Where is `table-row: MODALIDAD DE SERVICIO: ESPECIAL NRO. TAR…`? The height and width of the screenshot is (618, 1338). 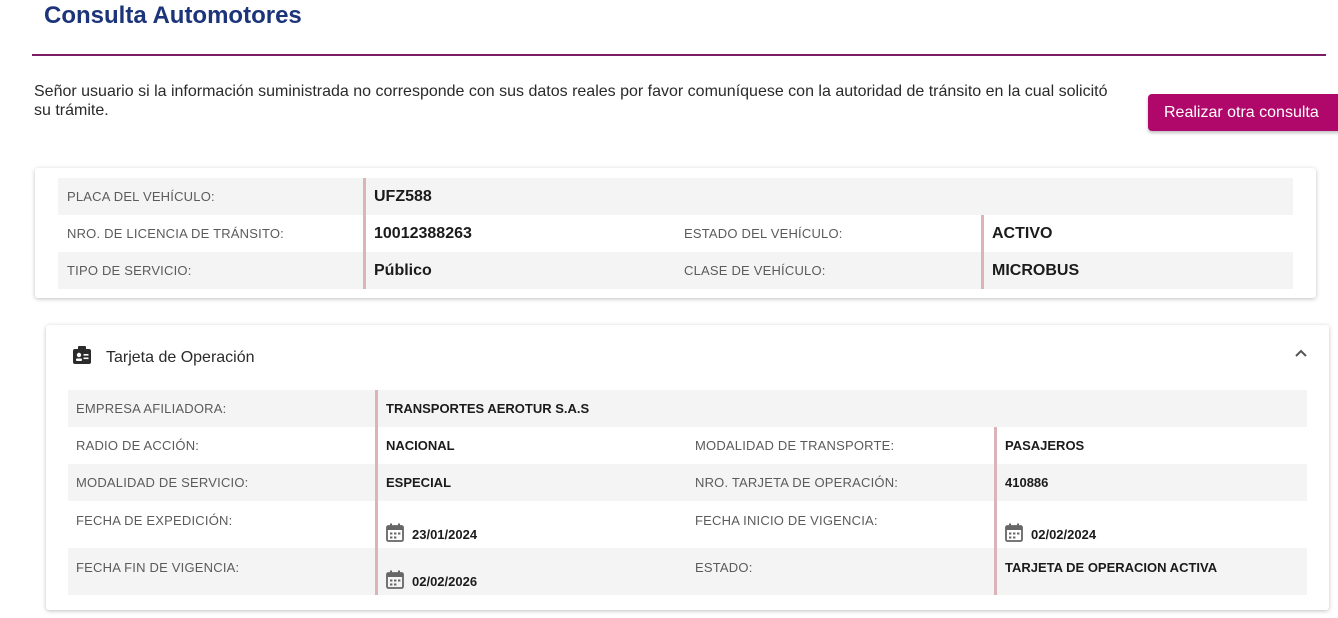
table-row: MODALIDAD DE SERVICIO: ESPECIAL NRO. TAR… is located at coordinates (687, 482).